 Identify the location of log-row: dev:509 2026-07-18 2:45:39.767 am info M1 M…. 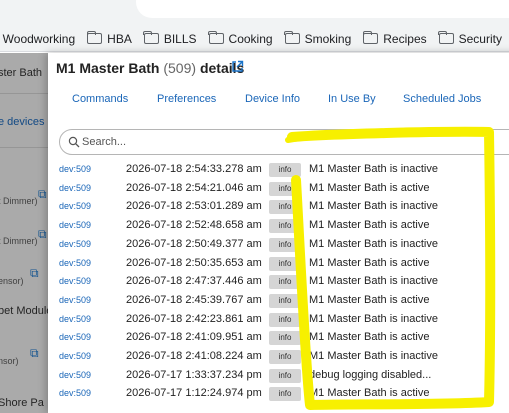
(278, 301).